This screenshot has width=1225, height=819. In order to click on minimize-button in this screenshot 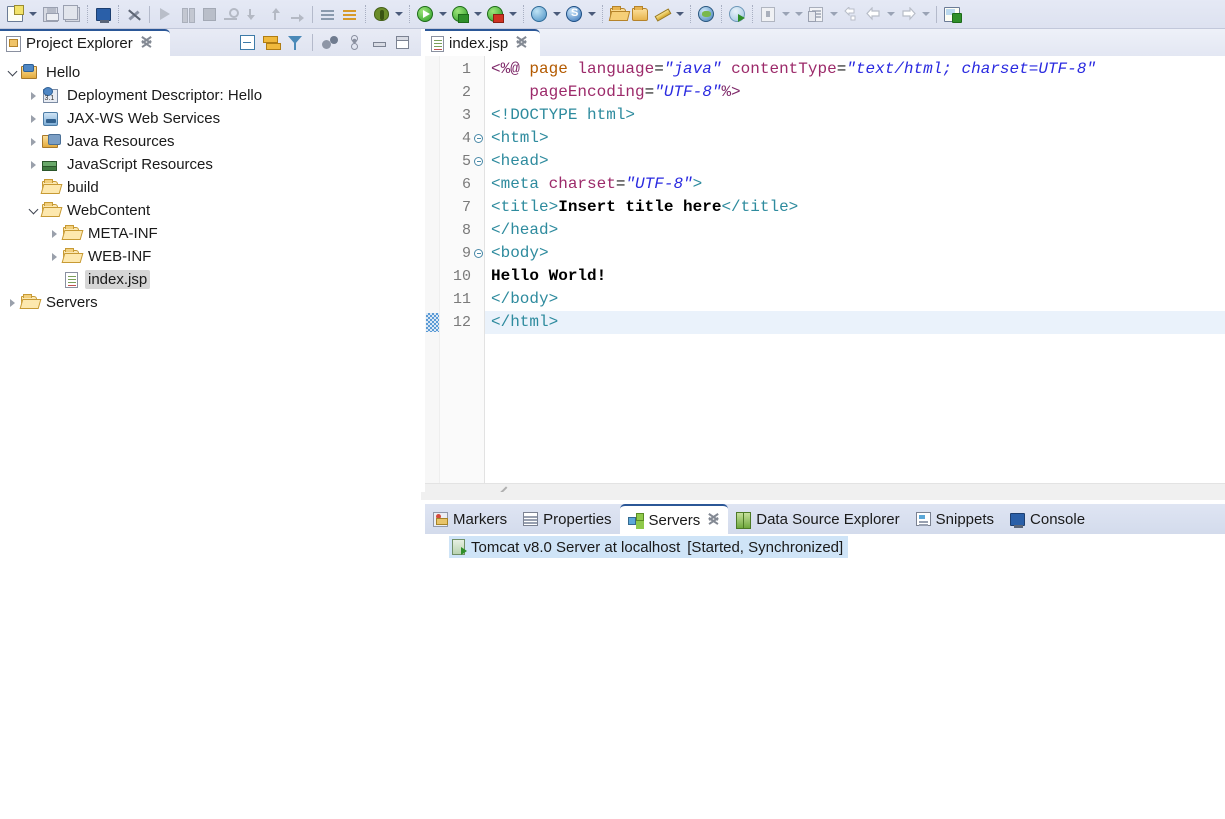, I will do `click(378, 43)`.